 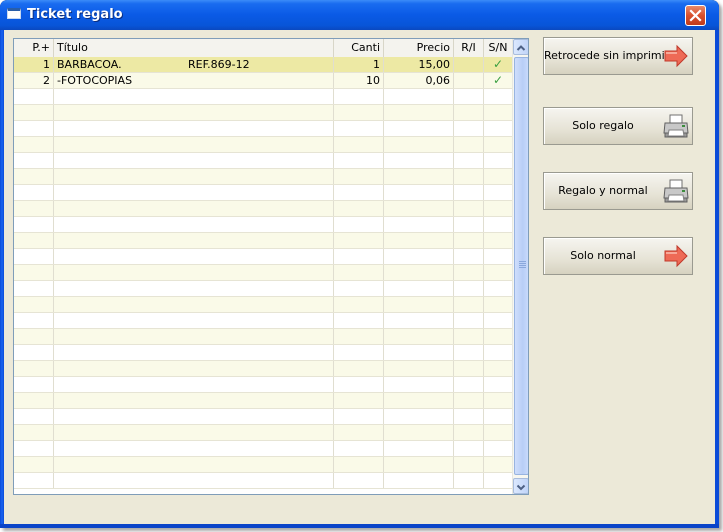 I want to click on table-row: 2 -FOTOCOPIAS 10 0,06 ✓, so click(x=263, y=81).